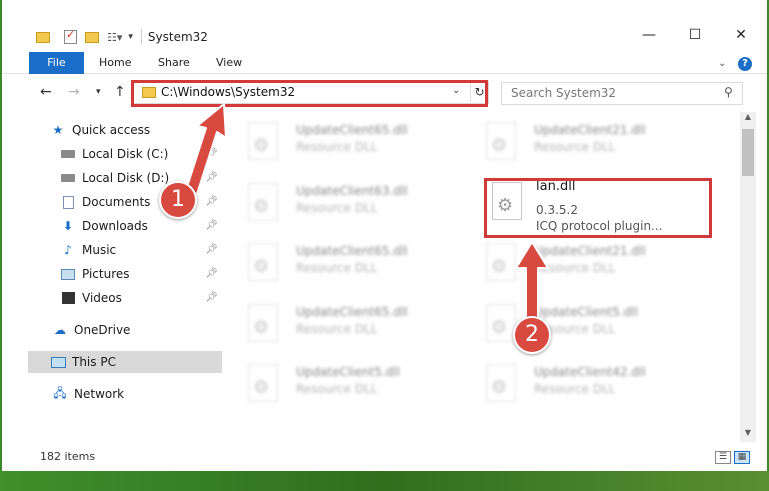  I want to click on quick-access-toolbar: ☷▾ ▾ System32, so click(122, 37).